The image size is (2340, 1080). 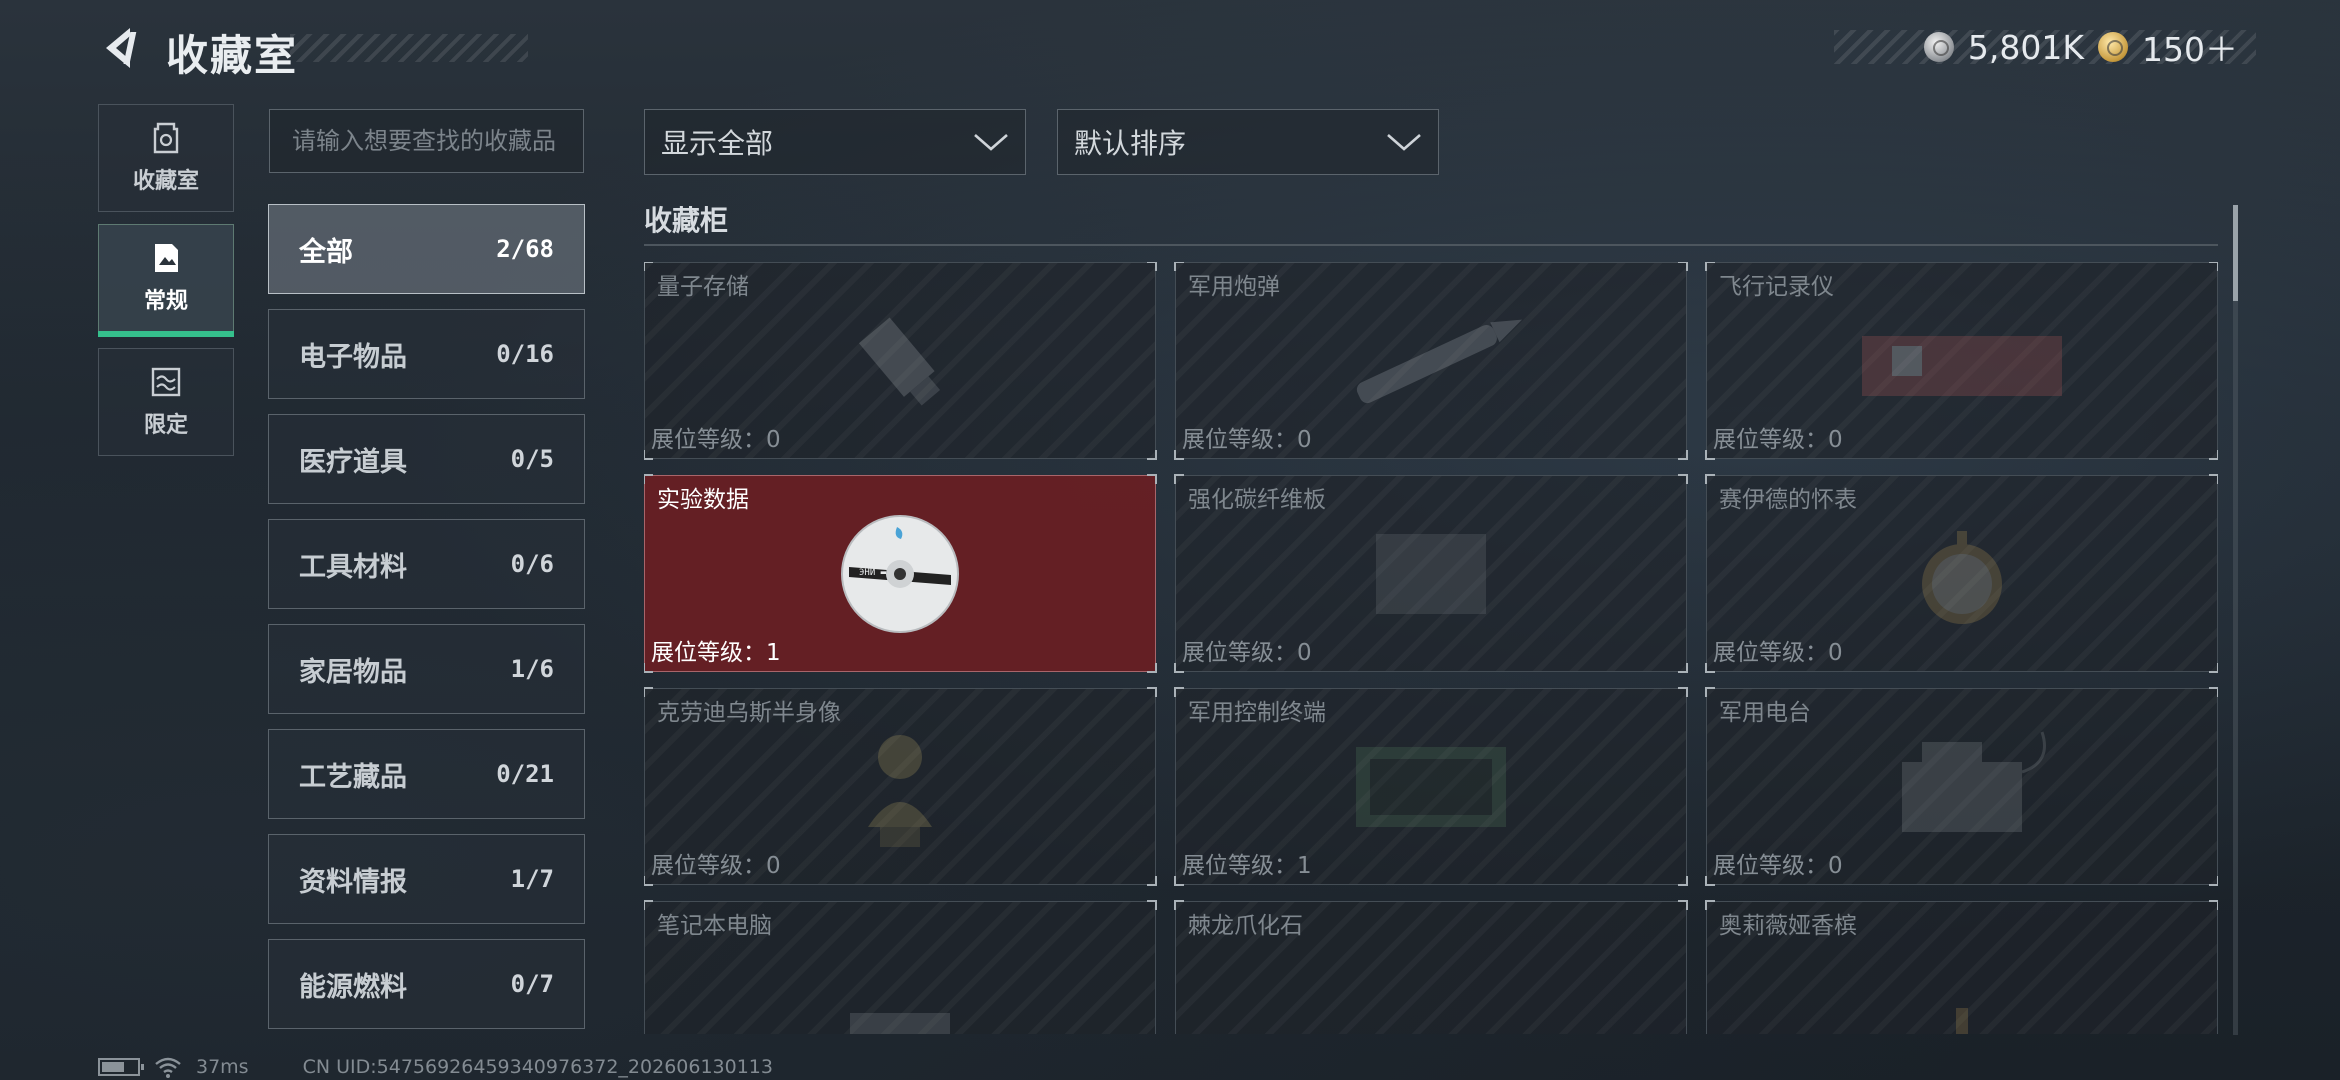 What do you see at coordinates (426, 459) in the screenshot?
I see `category-medical: 医疗道具 0/5` at bounding box center [426, 459].